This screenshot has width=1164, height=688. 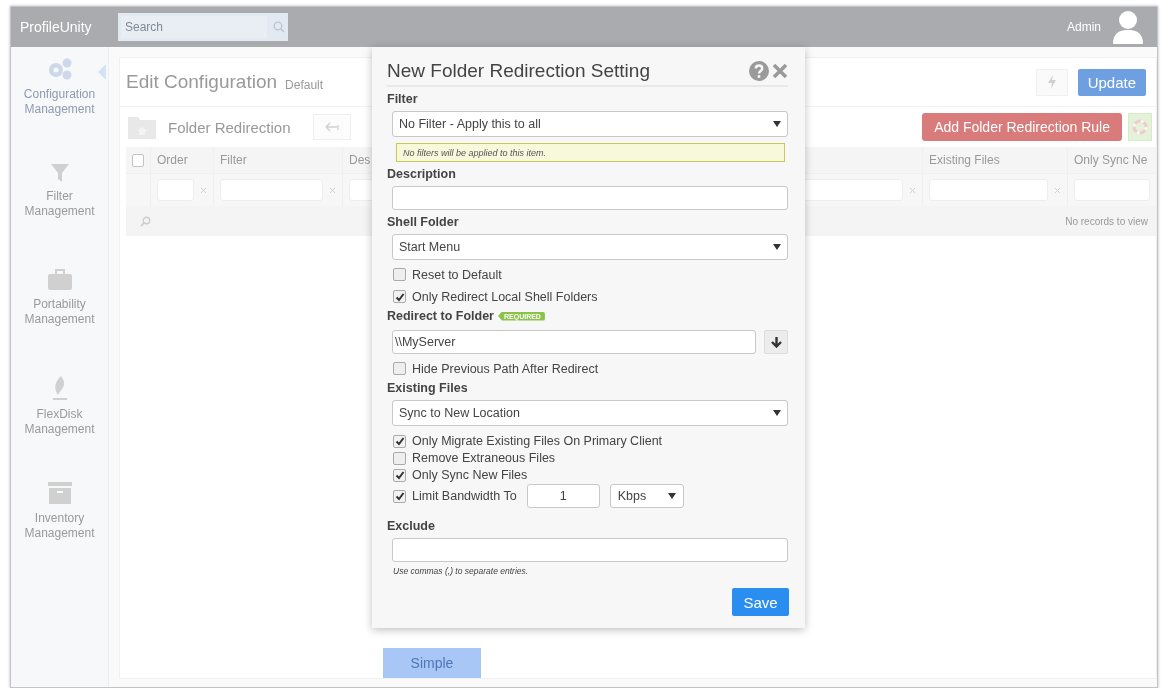 I want to click on checkbox-label: Reset to Default, so click(x=457, y=274).